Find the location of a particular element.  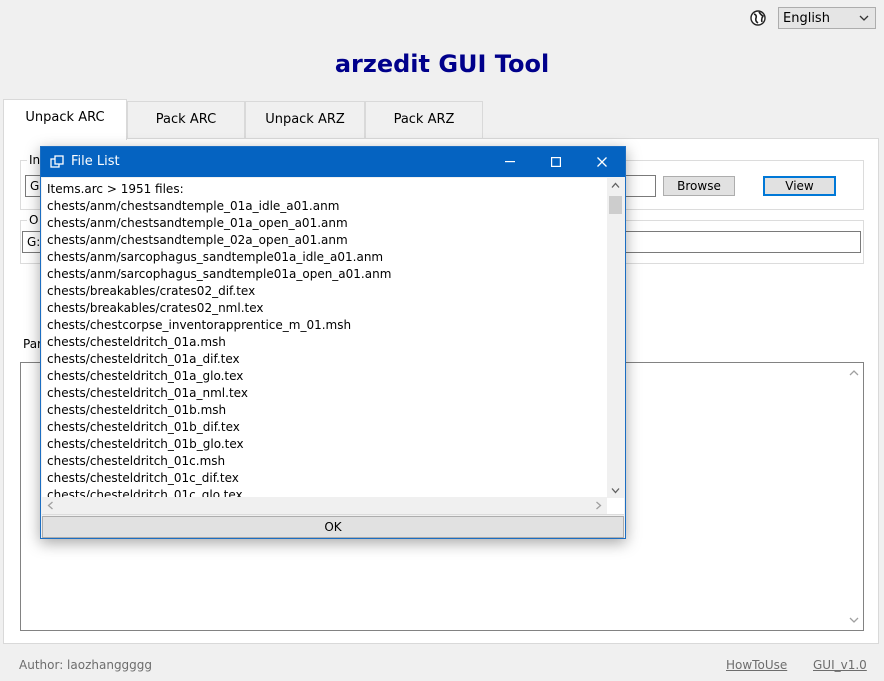

howto-link: HowToUse is located at coordinates (756, 665).